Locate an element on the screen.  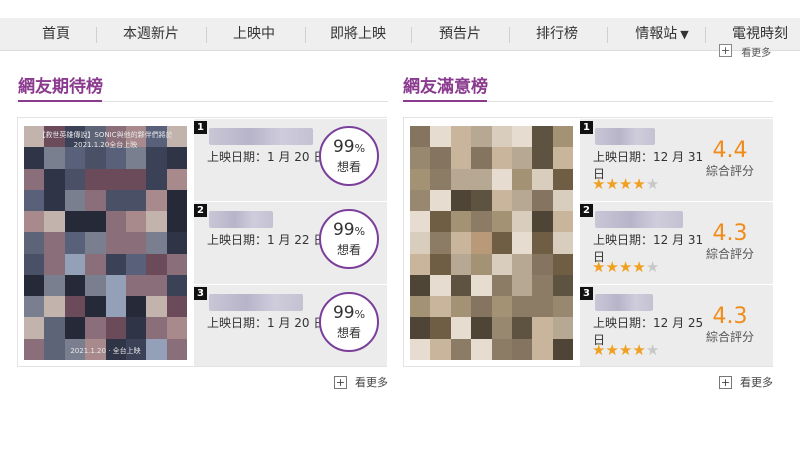
list-item: 1 上映日期：1 月 20 日 99% 想看 is located at coordinates (290, 159).